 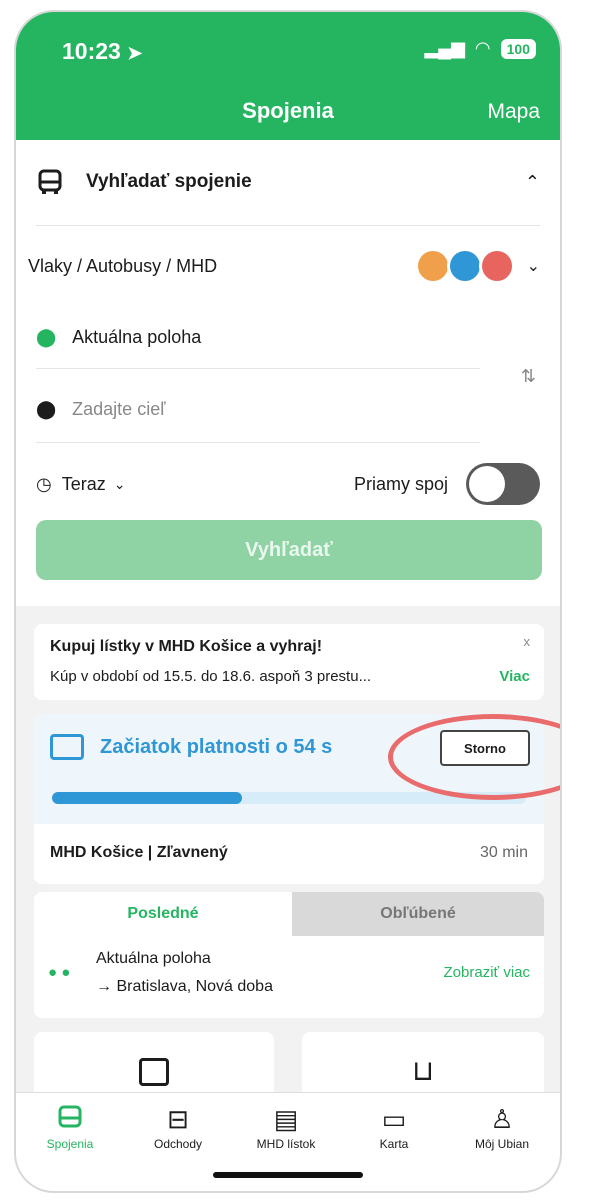 What do you see at coordinates (400, 483) in the screenshot?
I see `direct-label: Priamy spoj` at bounding box center [400, 483].